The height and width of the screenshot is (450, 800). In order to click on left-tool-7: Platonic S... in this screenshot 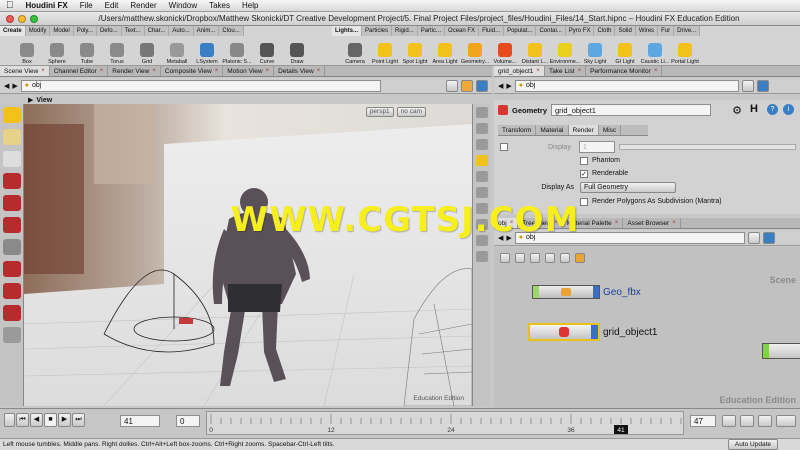, I will do `click(237, 51)`.